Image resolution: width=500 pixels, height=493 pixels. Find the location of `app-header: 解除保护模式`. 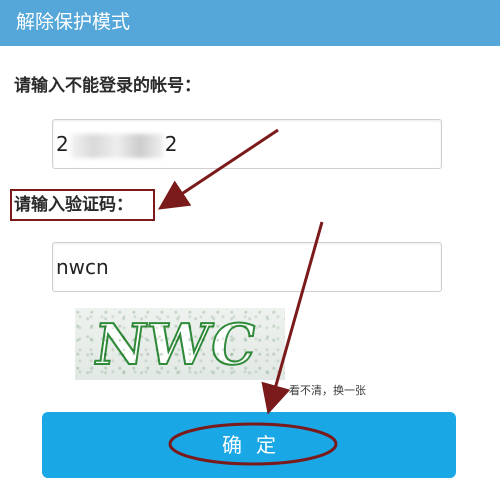

app-header: 解除保护模式 is located at coordinates (250, 23).